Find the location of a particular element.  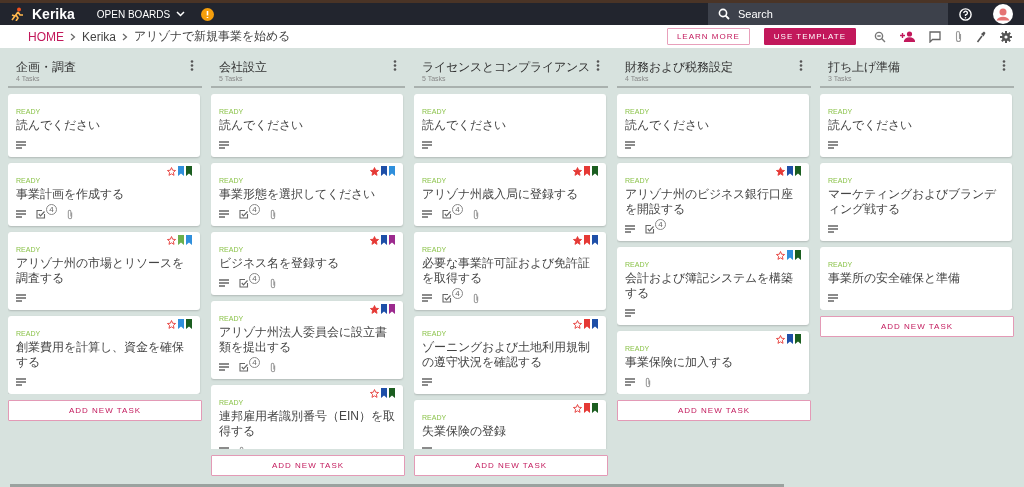

add-person-icon is located at coordinates (907, 36).